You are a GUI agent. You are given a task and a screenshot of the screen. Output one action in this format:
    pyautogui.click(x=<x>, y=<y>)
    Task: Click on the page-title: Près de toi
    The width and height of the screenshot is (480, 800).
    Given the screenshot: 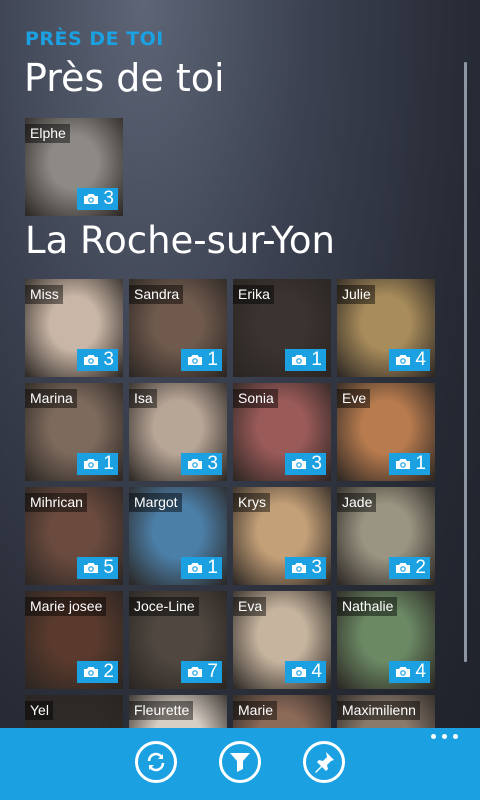 What is the action you would take?
    pyautogui.click(x=124, y=78)
    